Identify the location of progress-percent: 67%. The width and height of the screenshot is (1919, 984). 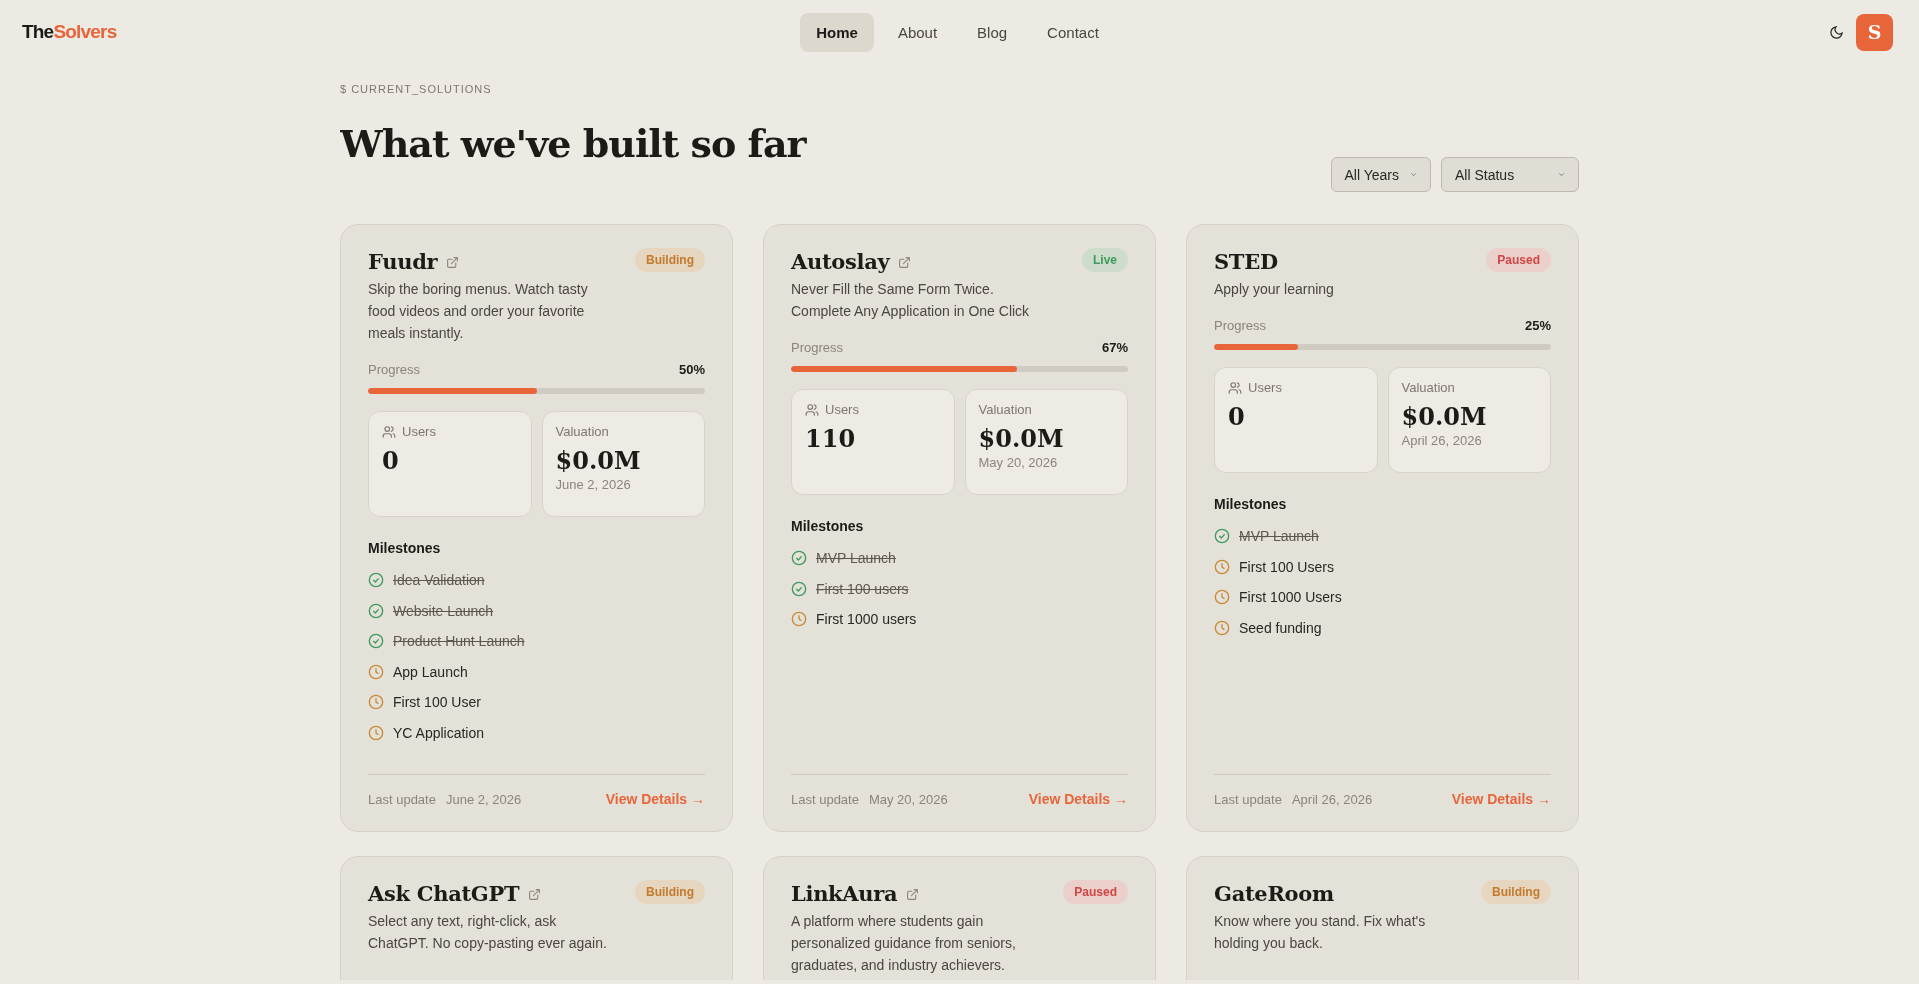
(1114, 347).